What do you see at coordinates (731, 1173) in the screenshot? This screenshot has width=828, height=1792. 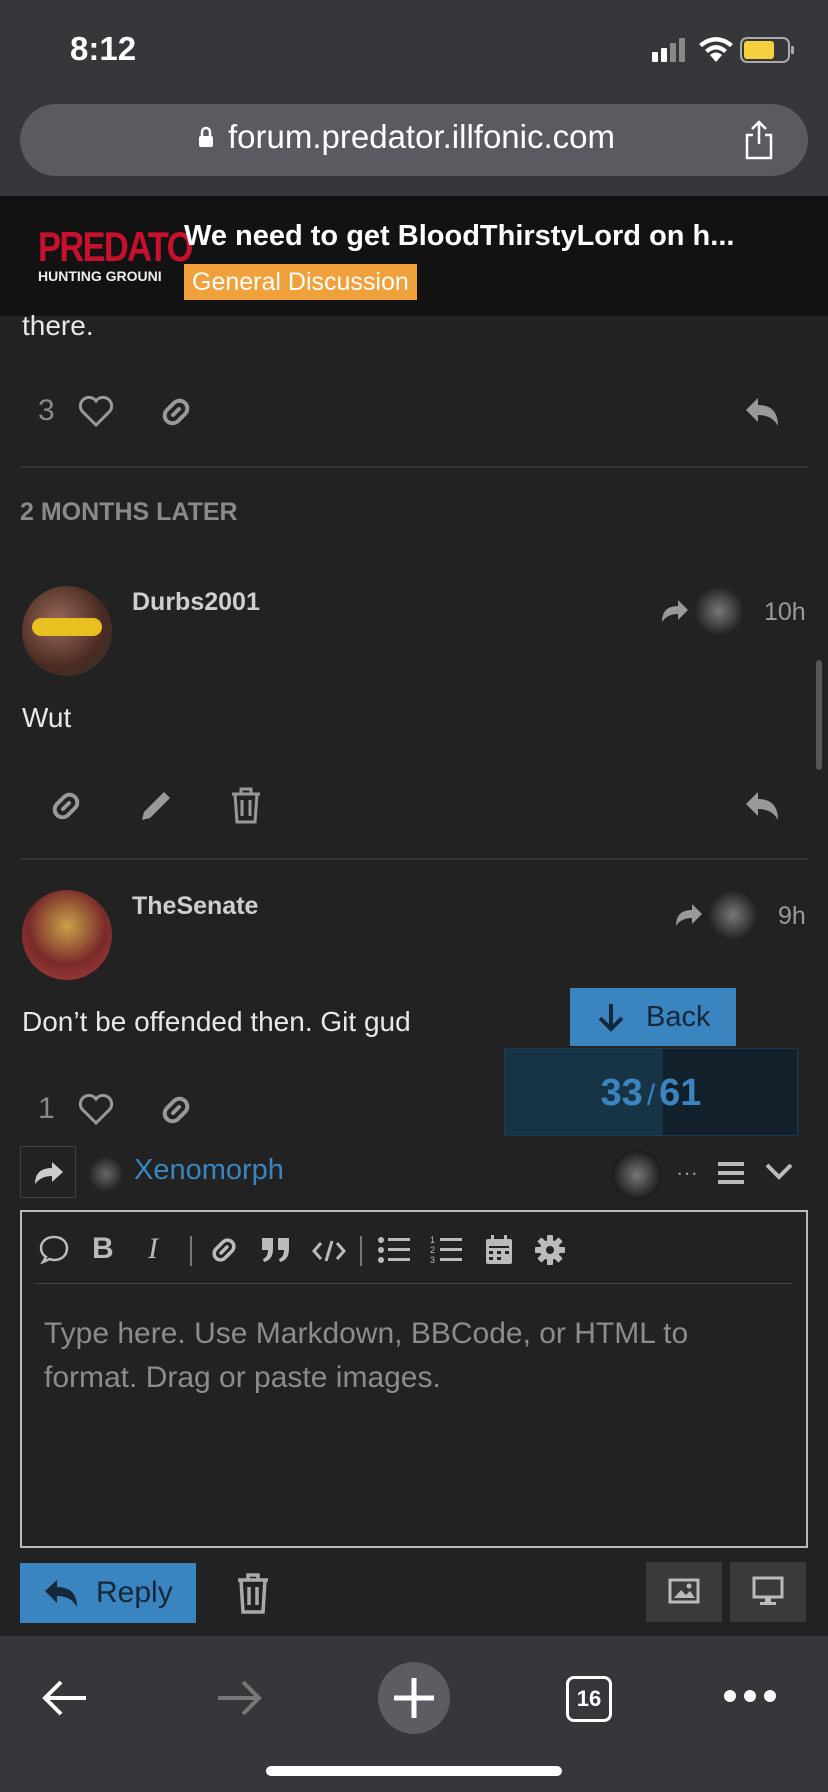 I see `toggle-preview-icon` at bounding box center [731, 1173].